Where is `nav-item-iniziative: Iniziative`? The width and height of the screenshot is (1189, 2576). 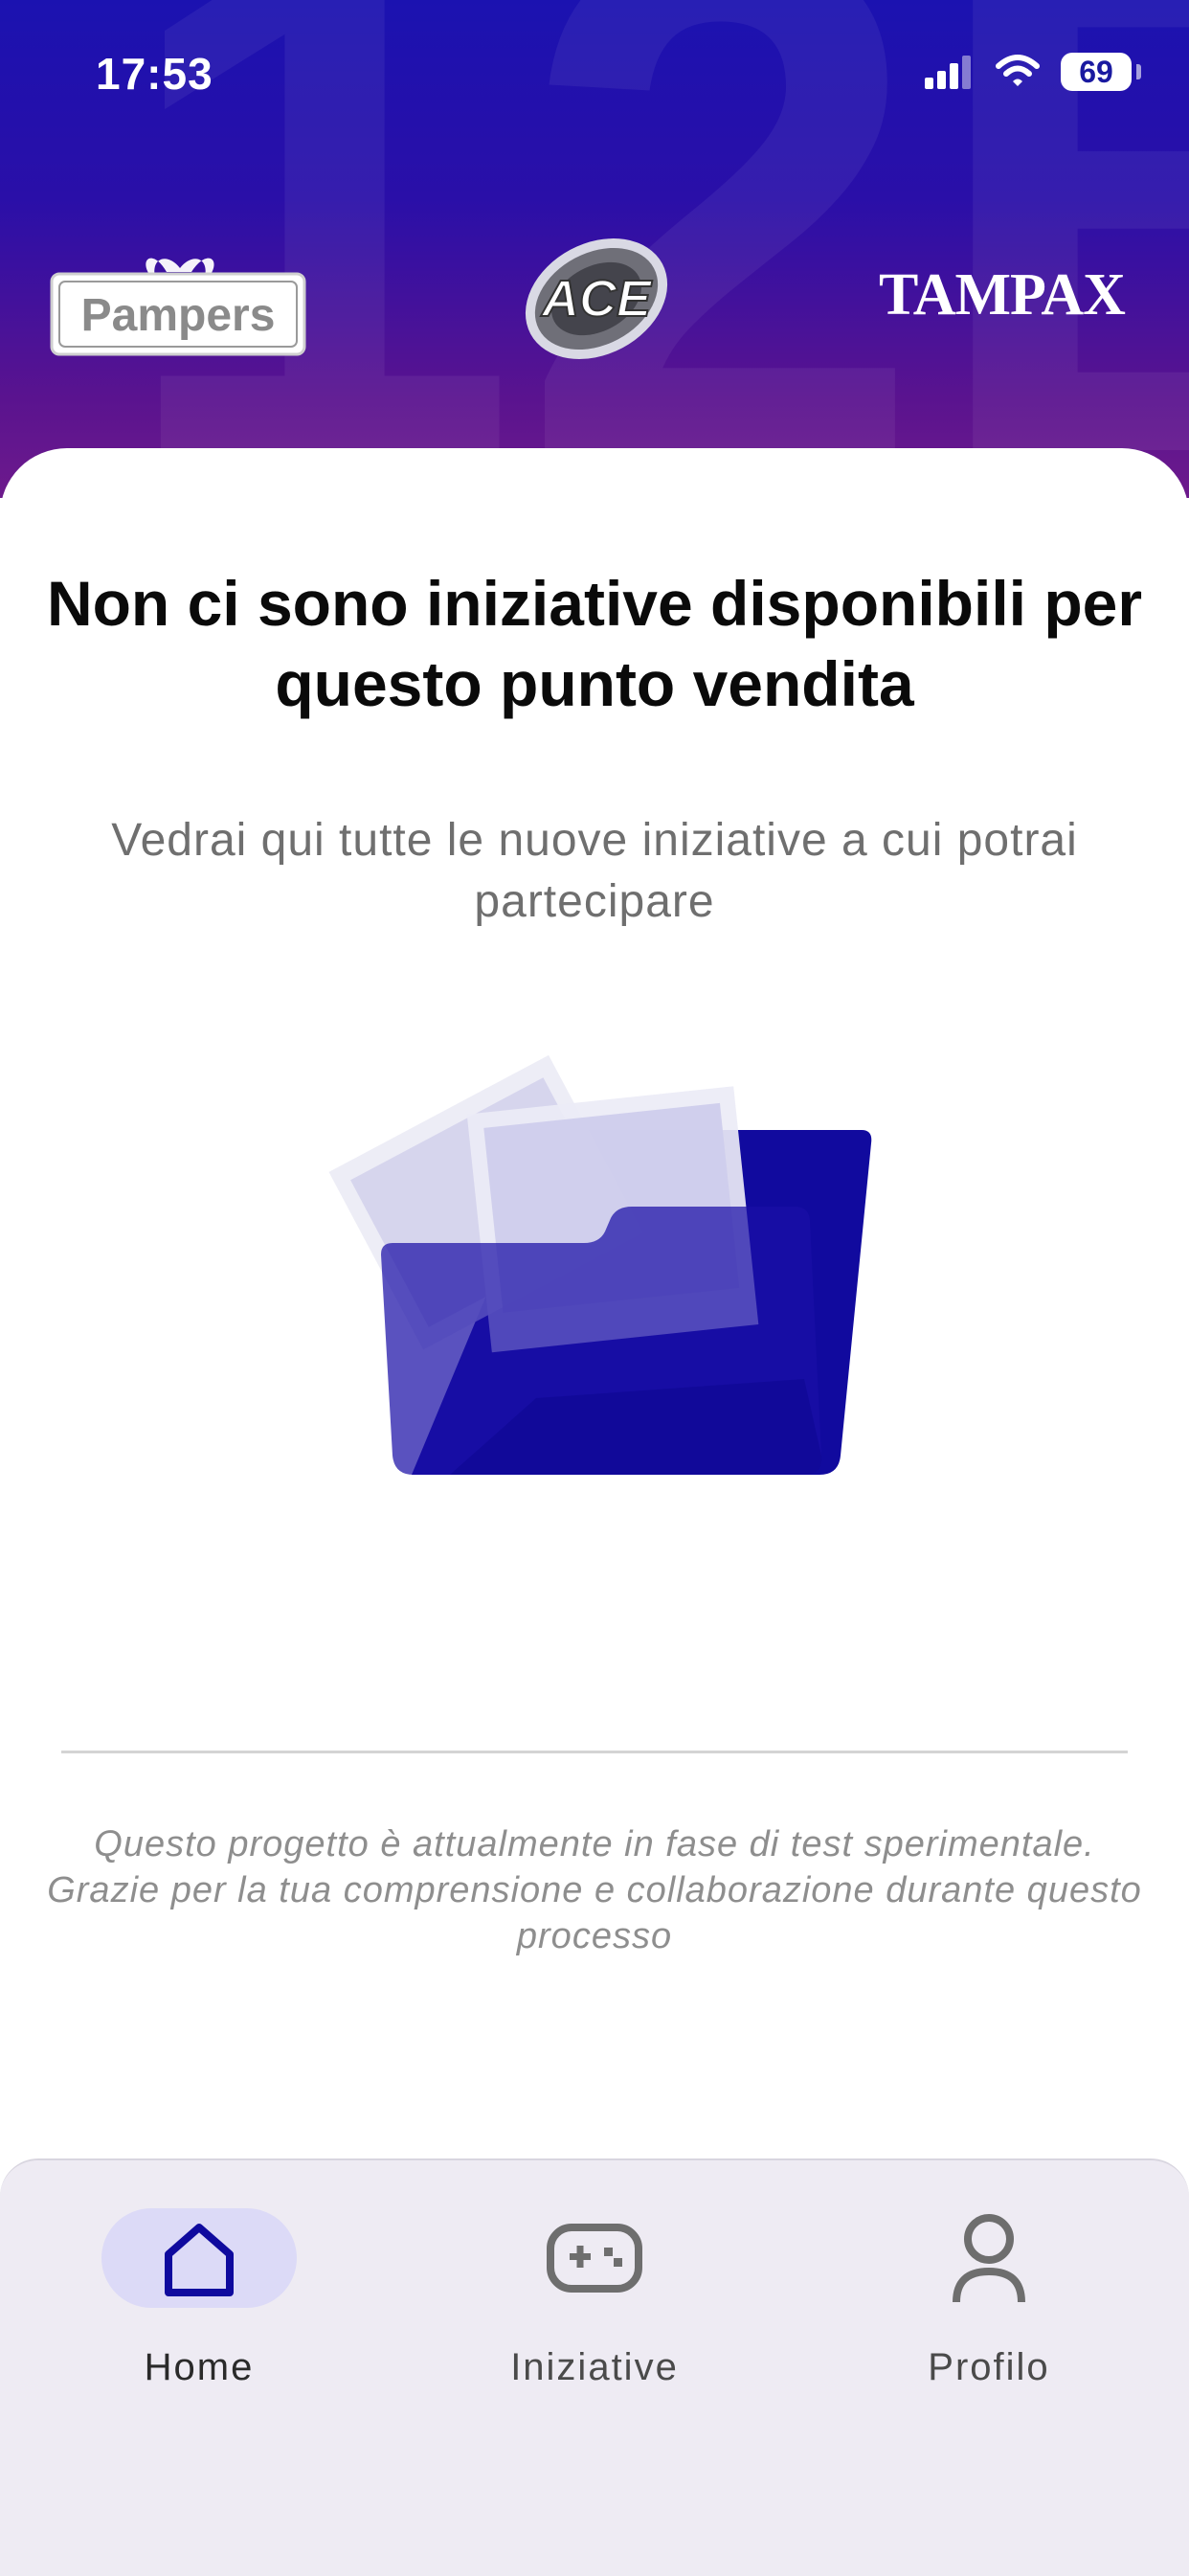 nav-item-iniziative: Iniziative is located at coordinates (594, 2298).